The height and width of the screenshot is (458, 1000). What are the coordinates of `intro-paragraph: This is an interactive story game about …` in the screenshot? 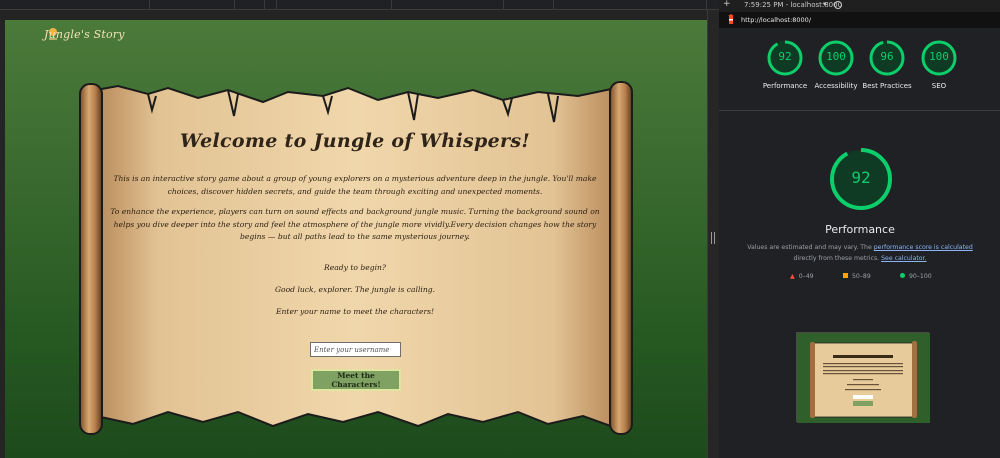 It's located at (355, 185).